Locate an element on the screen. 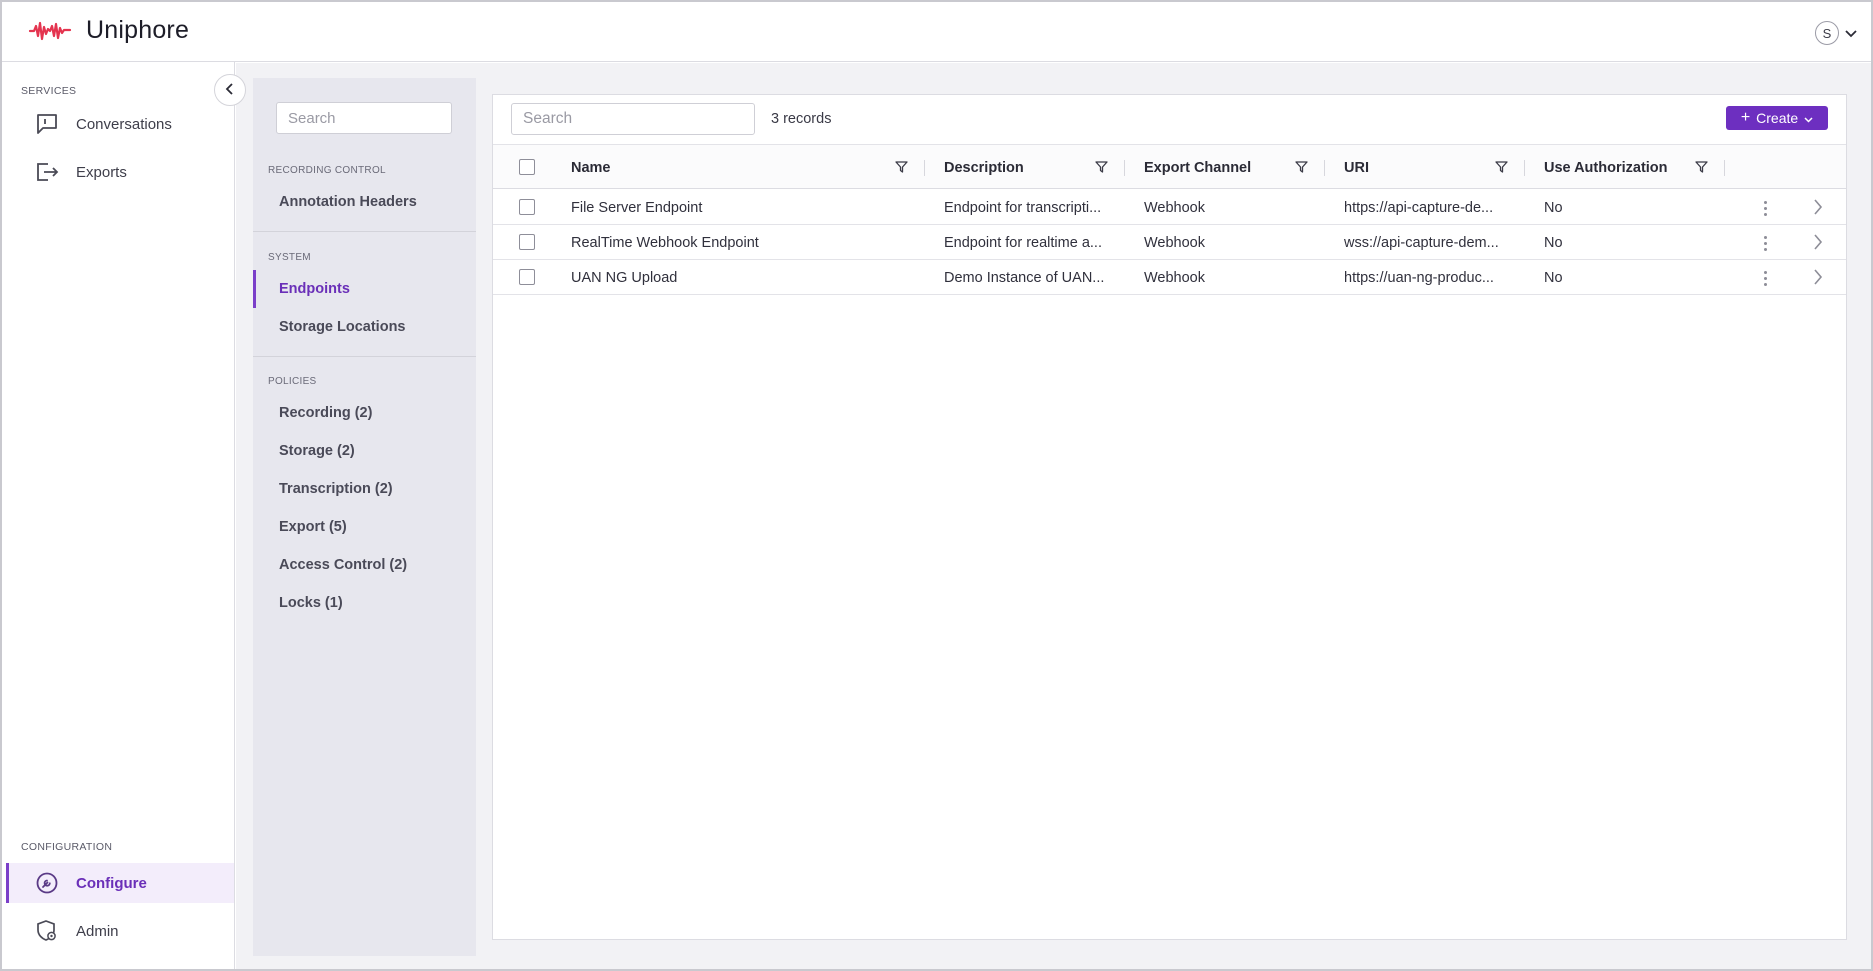 Image resolution: width=1873 pixels, height=971 pixels. subnav-item-endpoints: Endpoints is located at coordinates (364, 289).